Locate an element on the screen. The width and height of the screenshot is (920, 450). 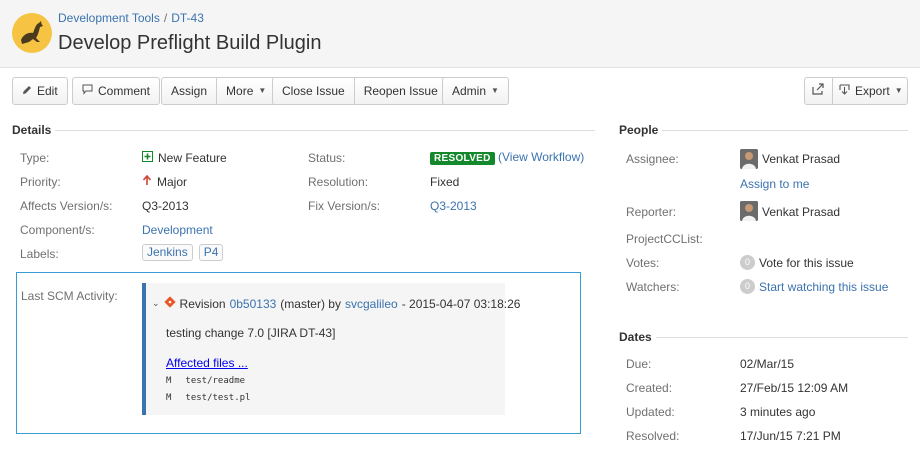
workflow-button-group: Close Issue Reopen Issue is located at coordinates (360, 91).